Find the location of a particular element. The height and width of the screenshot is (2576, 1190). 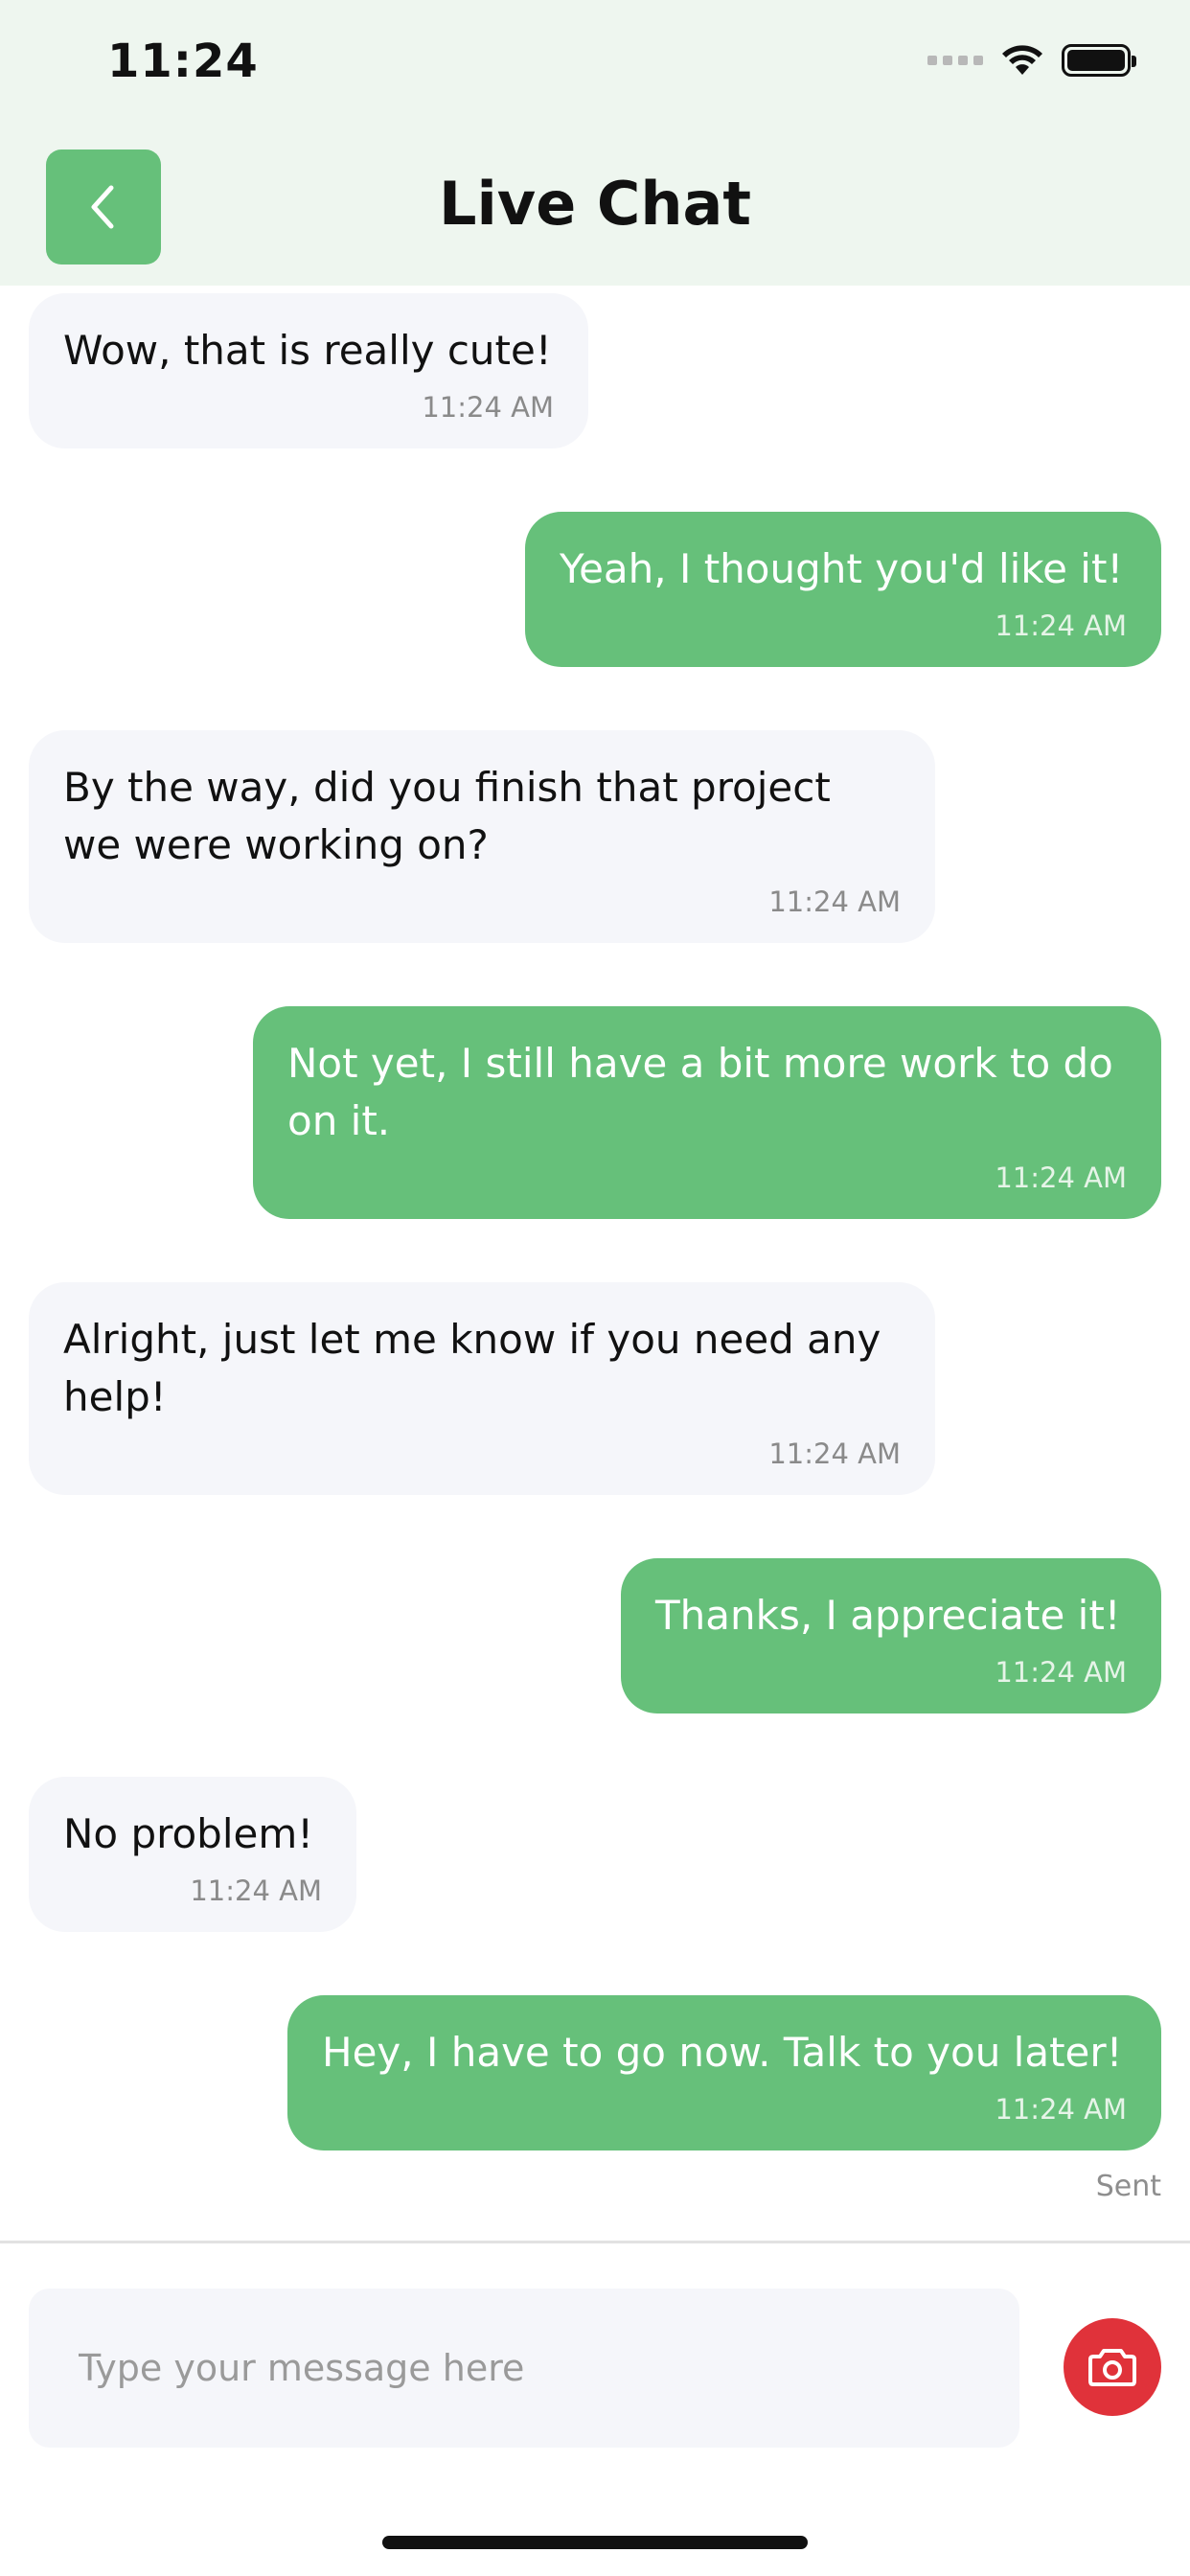

signal-icon is located at coordinates (955, 60).